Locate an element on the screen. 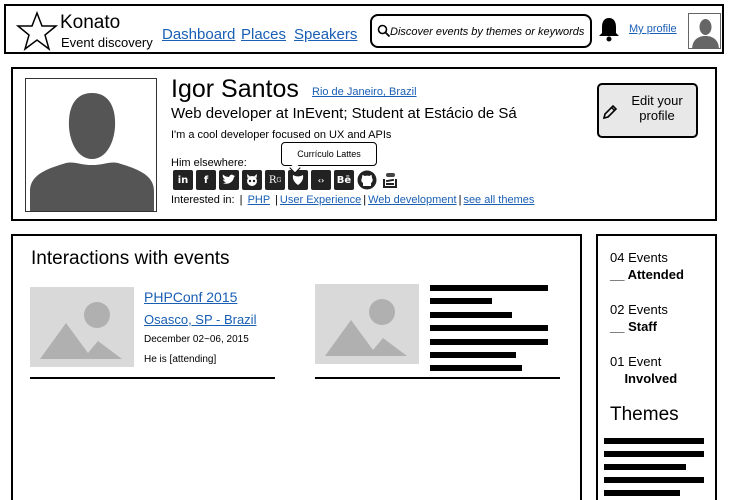  researchgate-icon: RG is located at coordinates (275, 180).